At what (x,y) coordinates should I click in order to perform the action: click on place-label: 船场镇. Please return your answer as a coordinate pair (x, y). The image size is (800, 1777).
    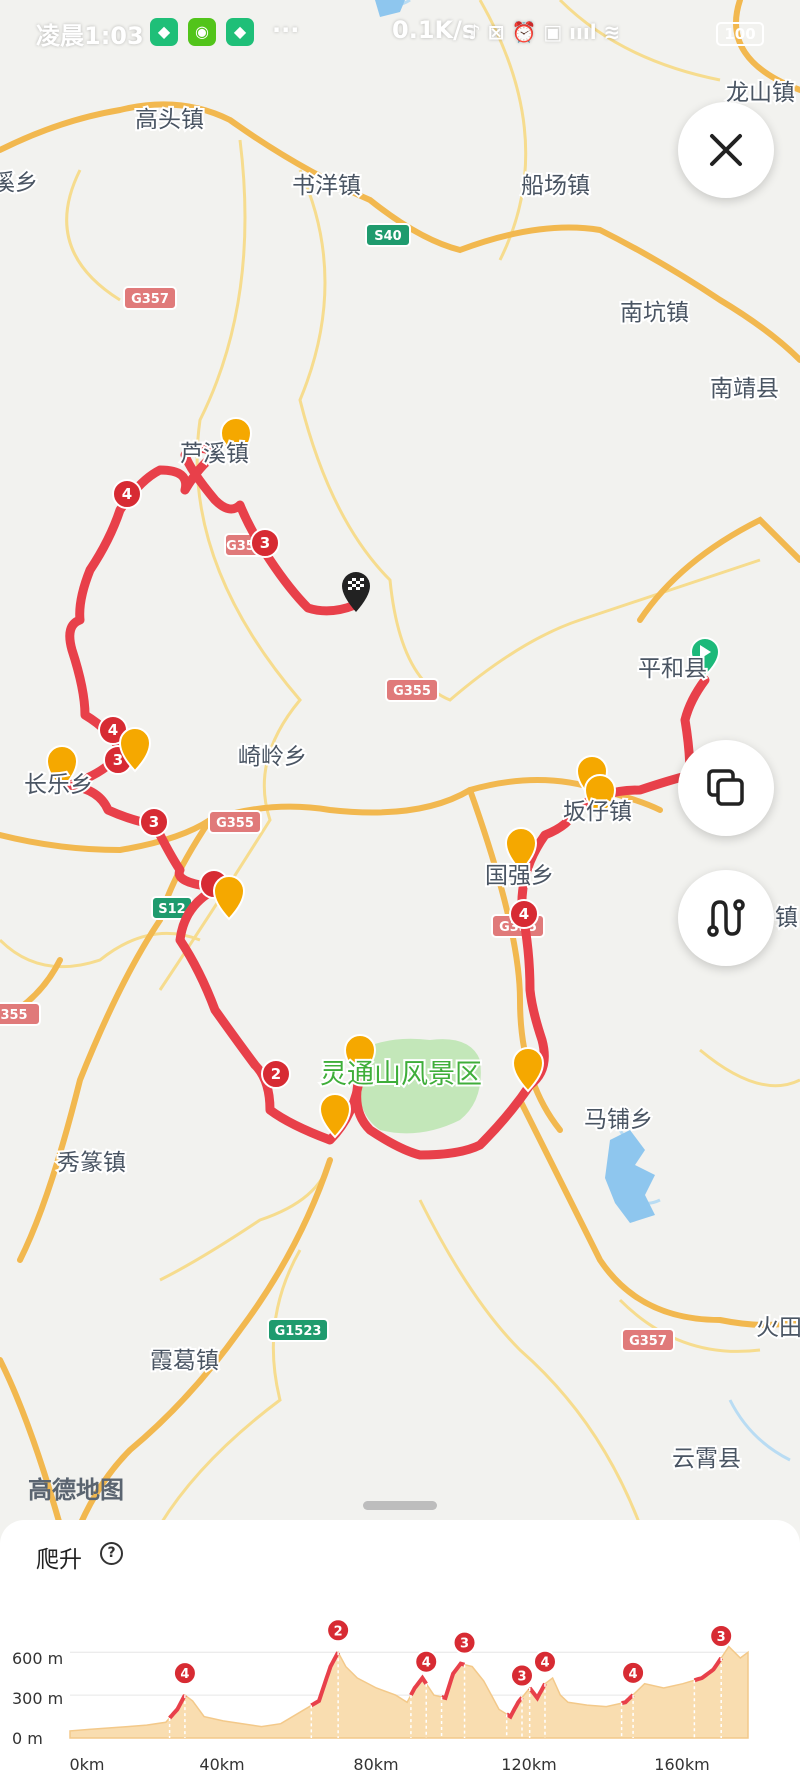
    Looking at the image, I should click on (555, 186).